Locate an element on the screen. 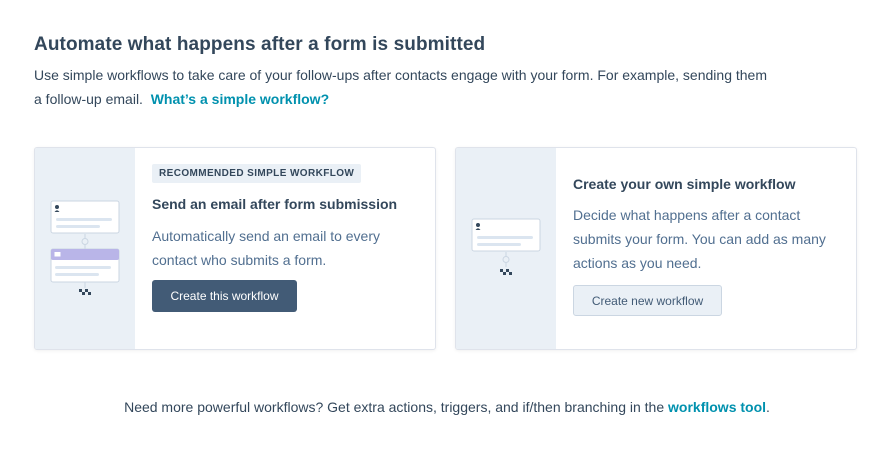  create-this-workflow-button: Create this workflow is located at coordinates (224, 296).